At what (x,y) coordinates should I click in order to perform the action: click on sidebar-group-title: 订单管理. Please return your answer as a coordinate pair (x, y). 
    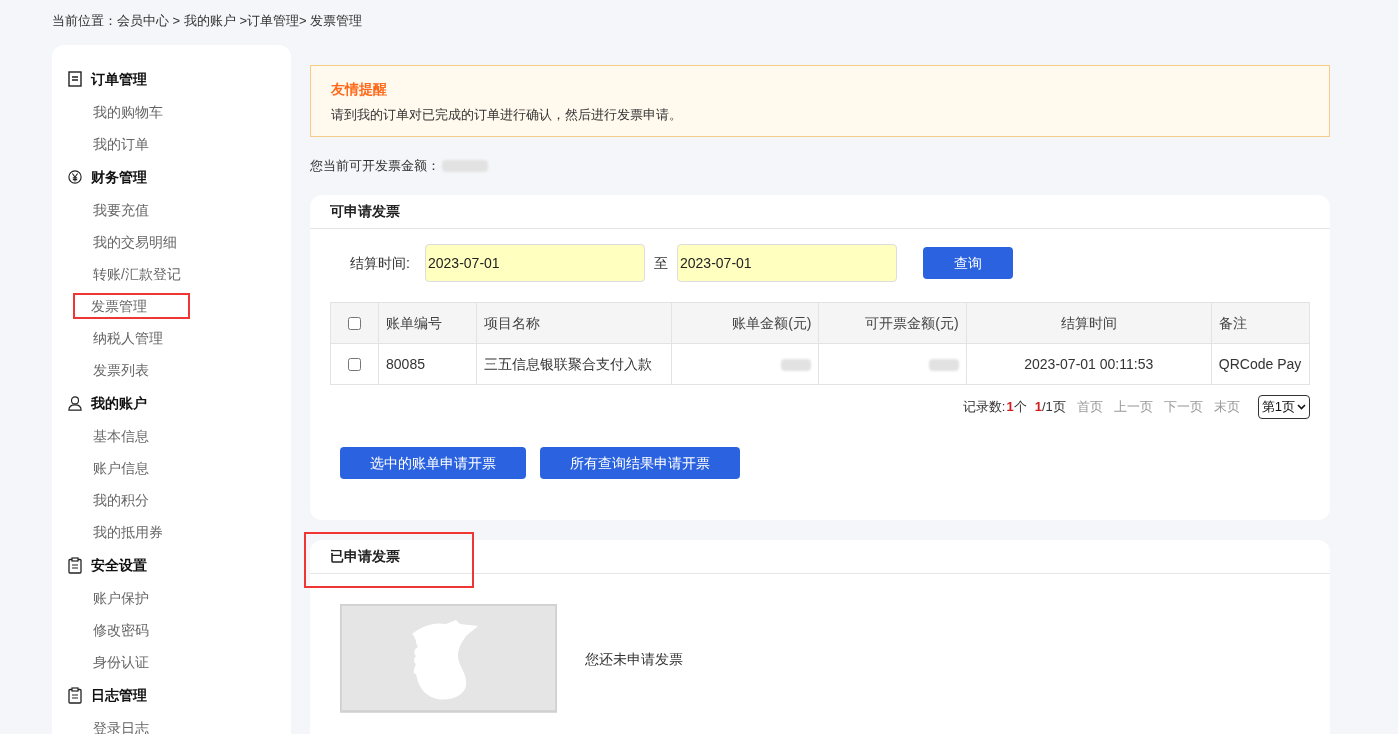
    Looking at the image, I should click on (119, 79).